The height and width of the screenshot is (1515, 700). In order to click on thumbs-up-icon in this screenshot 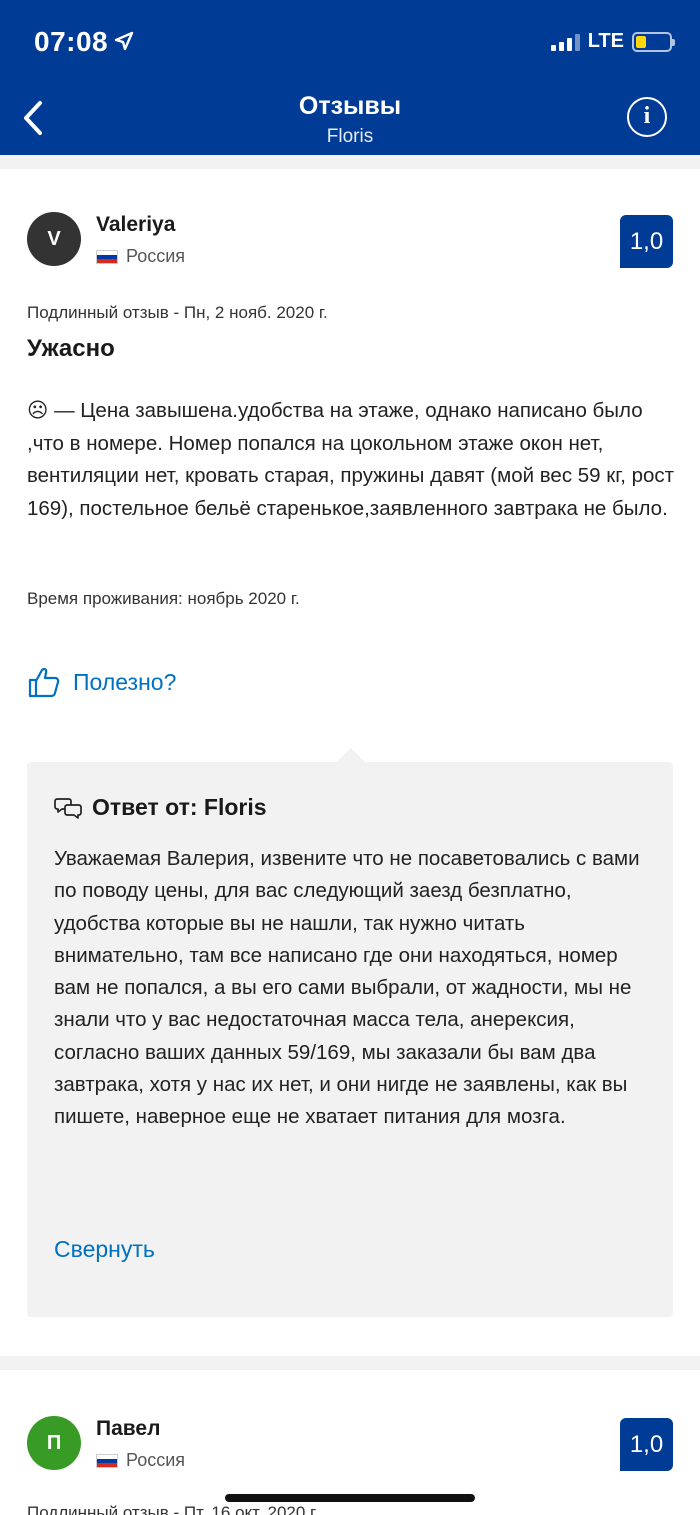, I will do `click(44, 682)`.